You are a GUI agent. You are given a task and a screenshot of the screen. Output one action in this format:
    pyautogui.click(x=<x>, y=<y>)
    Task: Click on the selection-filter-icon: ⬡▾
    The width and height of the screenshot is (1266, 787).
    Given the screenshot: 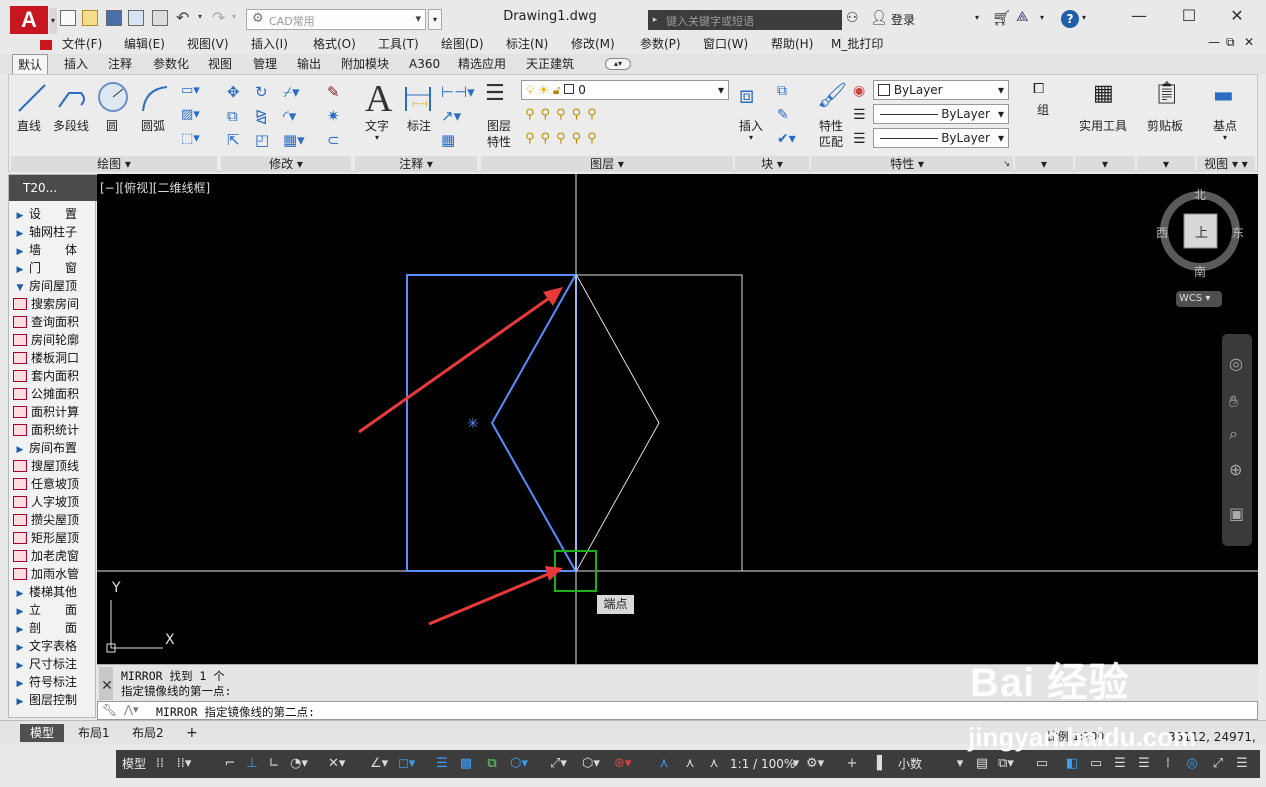 What is the action you would take?
    pyautogui.click(x=591, y=764)
    